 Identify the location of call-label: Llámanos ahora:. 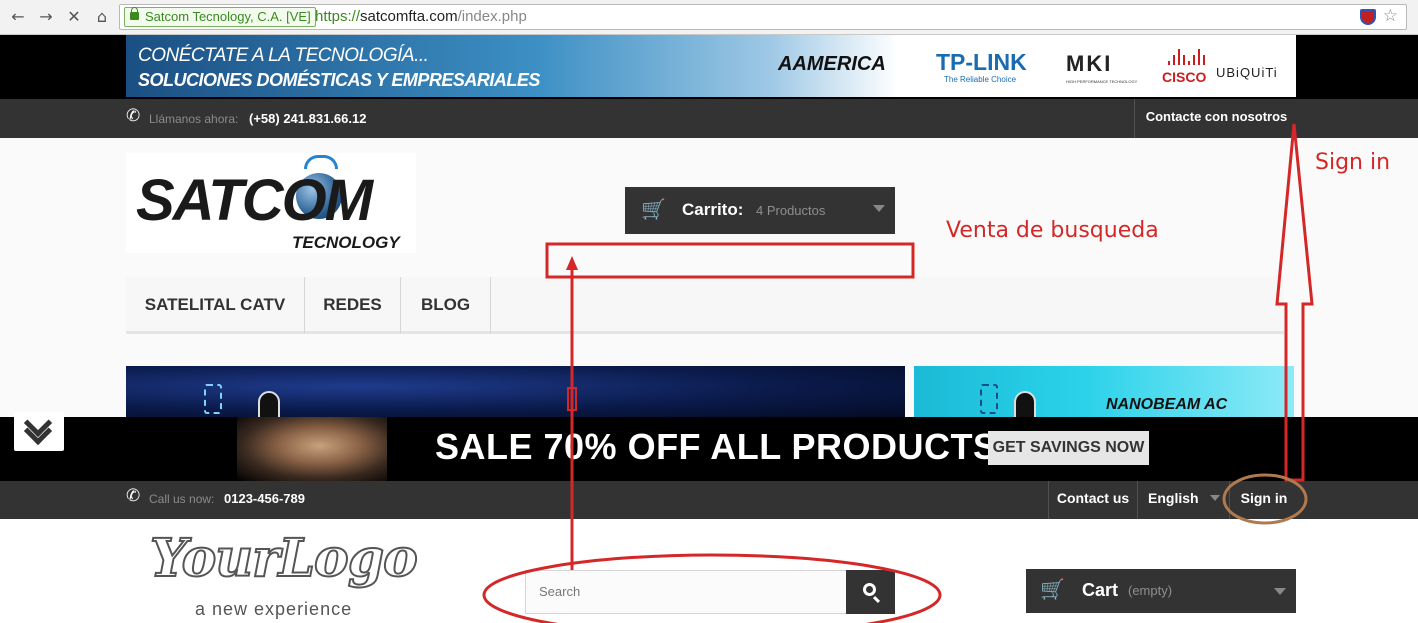
(194, 119).